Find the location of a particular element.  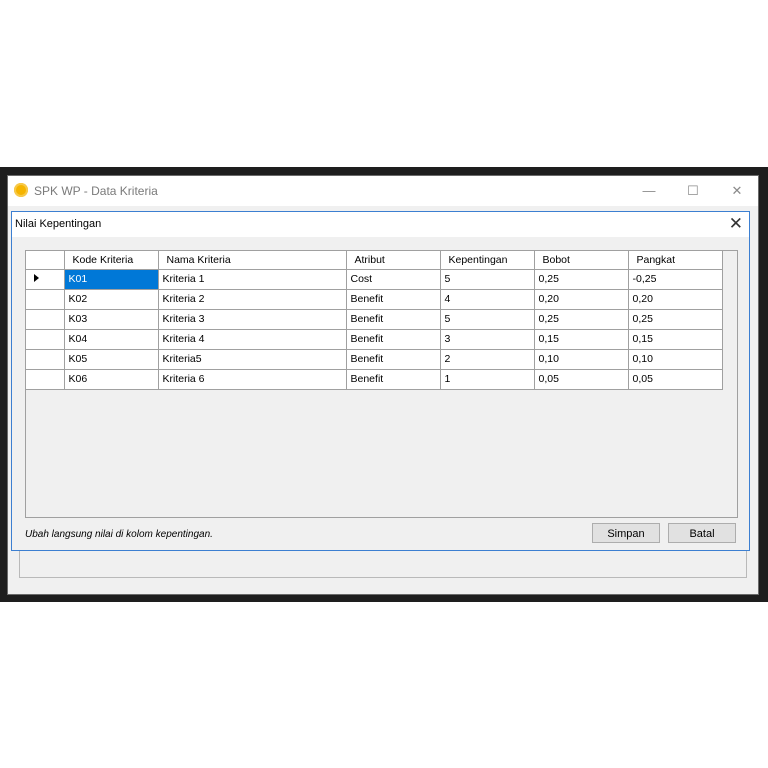

table-row: K01 Kriteria 1 Cost 5 0,25 -0,25 is located at coordinates (374, 279).